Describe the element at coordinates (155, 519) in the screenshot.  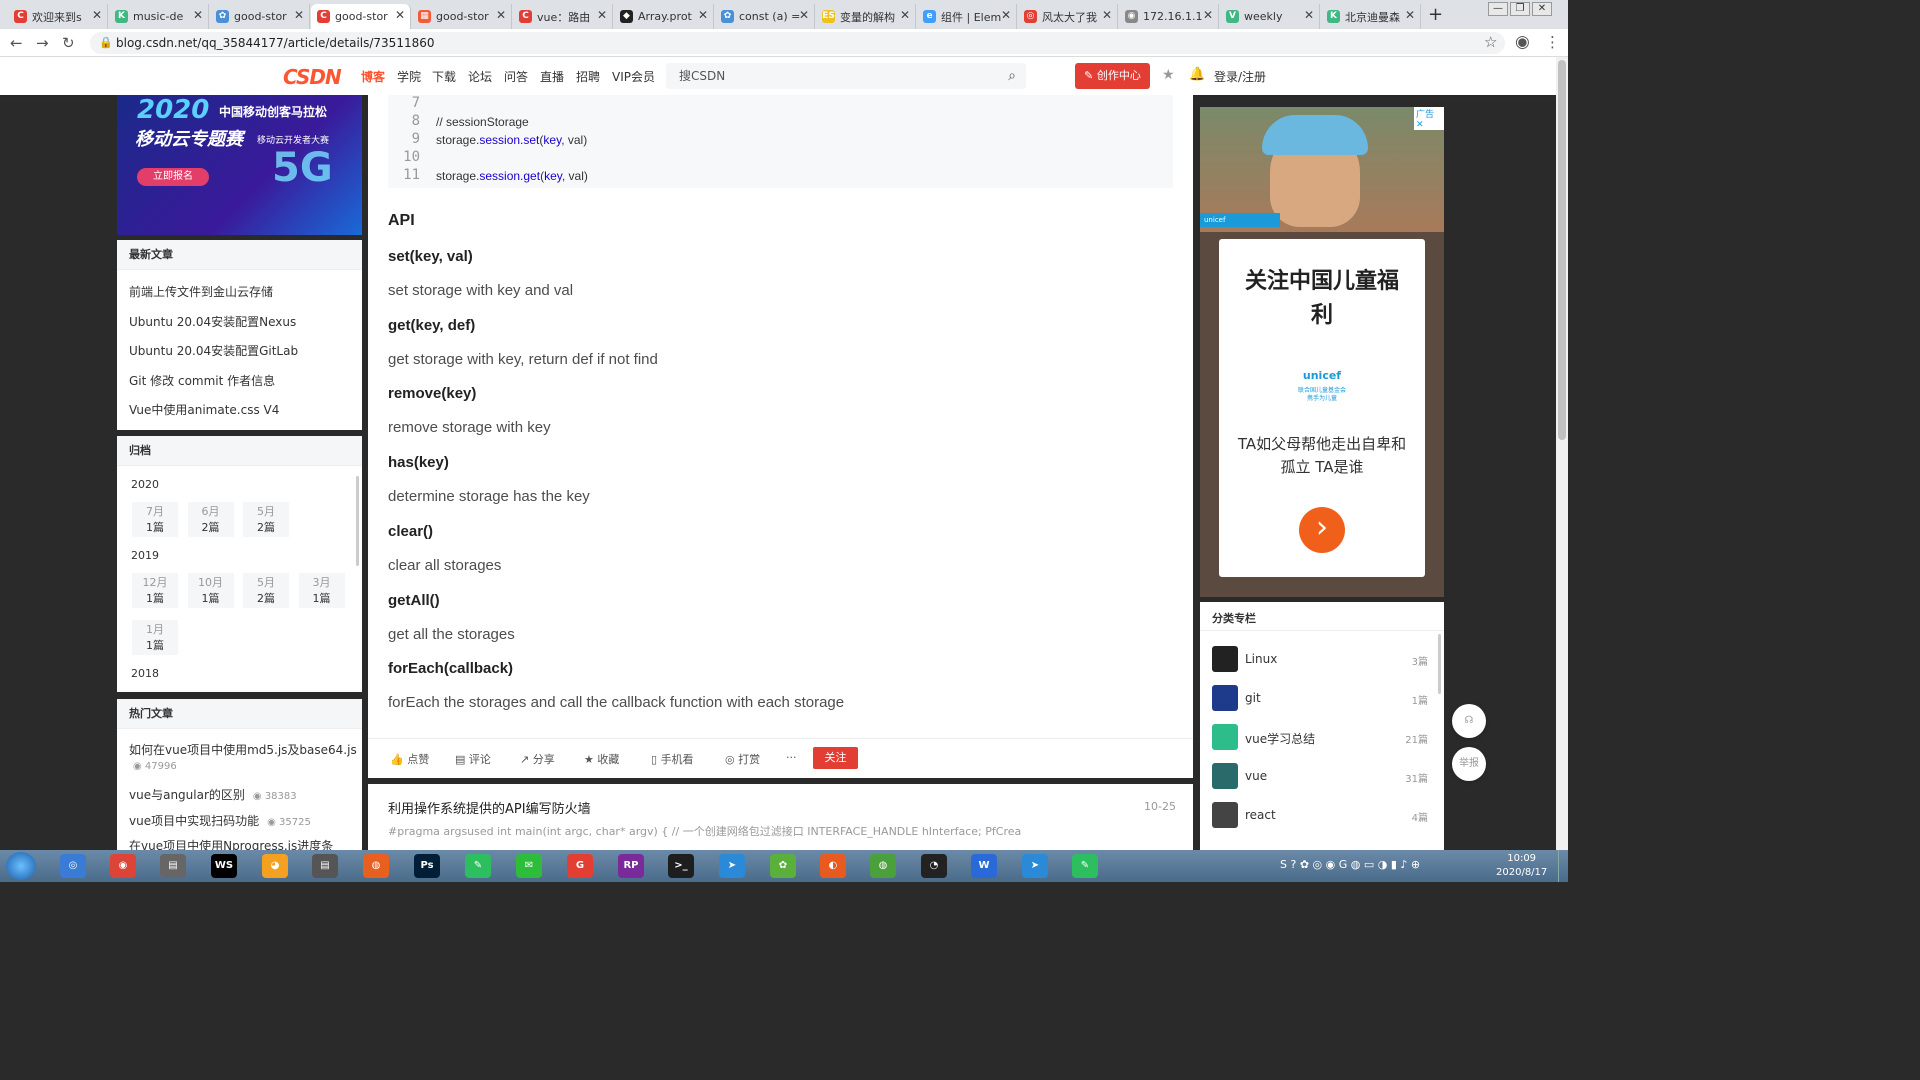
I see `archive-month-button: 7月 1篇` at that location.